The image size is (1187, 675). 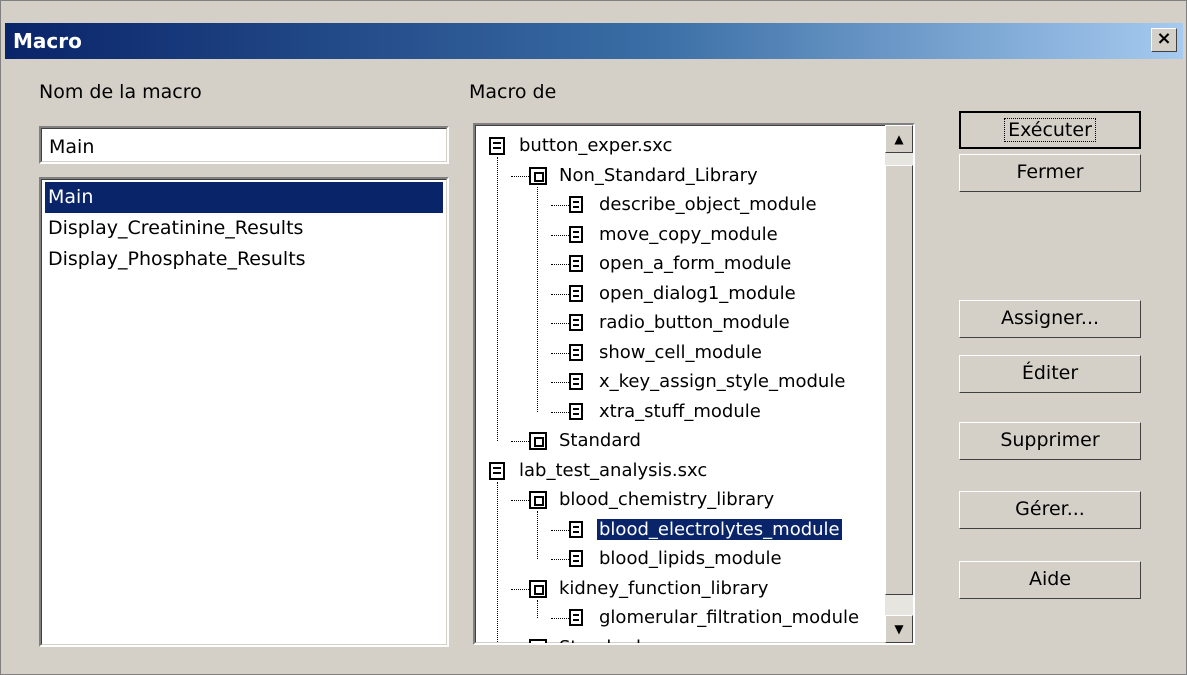 What do you see at coordinates (688, 234) in the screenshot?
I see `tree-node-label: move_copy_module` at bounding box center [688, 234].